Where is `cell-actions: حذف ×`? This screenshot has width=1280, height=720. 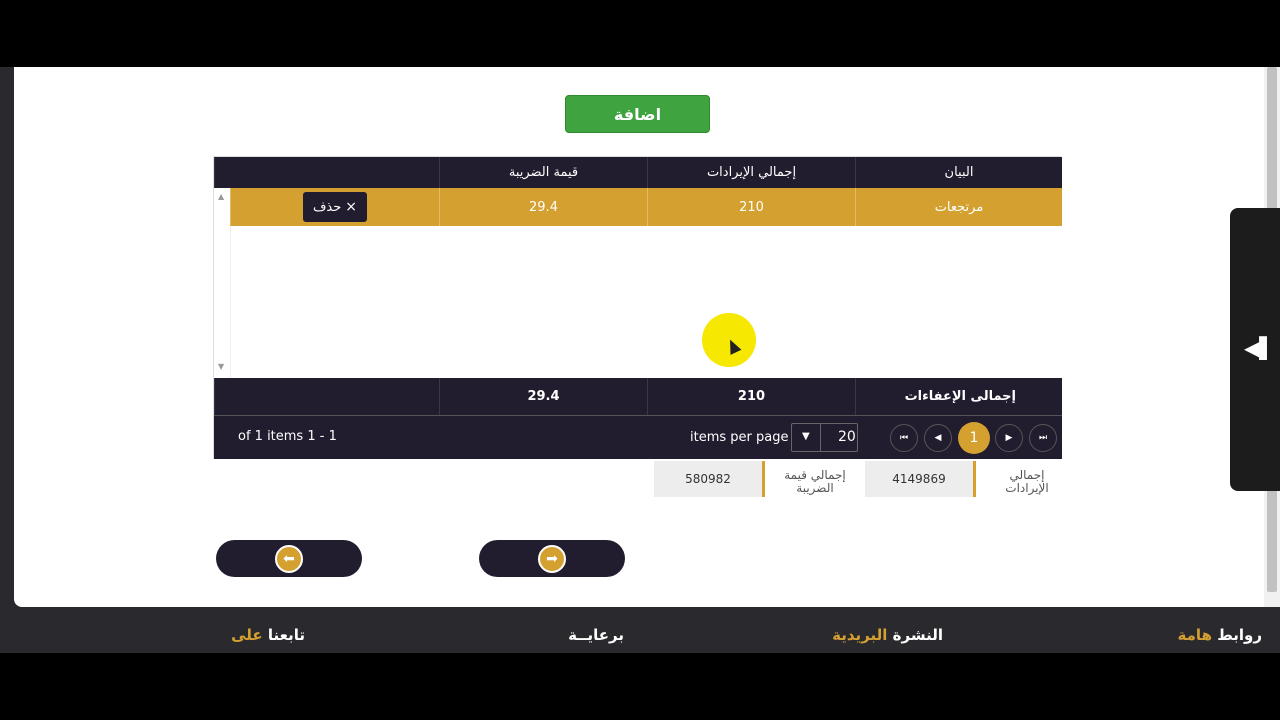 cell-actions: حذف × is located at coordinates (334, 207).